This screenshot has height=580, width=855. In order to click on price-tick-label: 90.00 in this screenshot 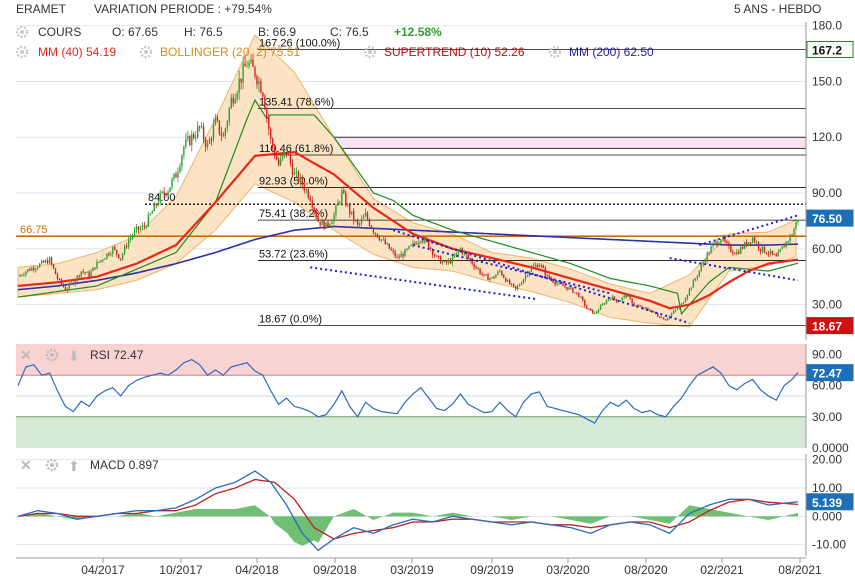, I will do `click(827, 193)`.